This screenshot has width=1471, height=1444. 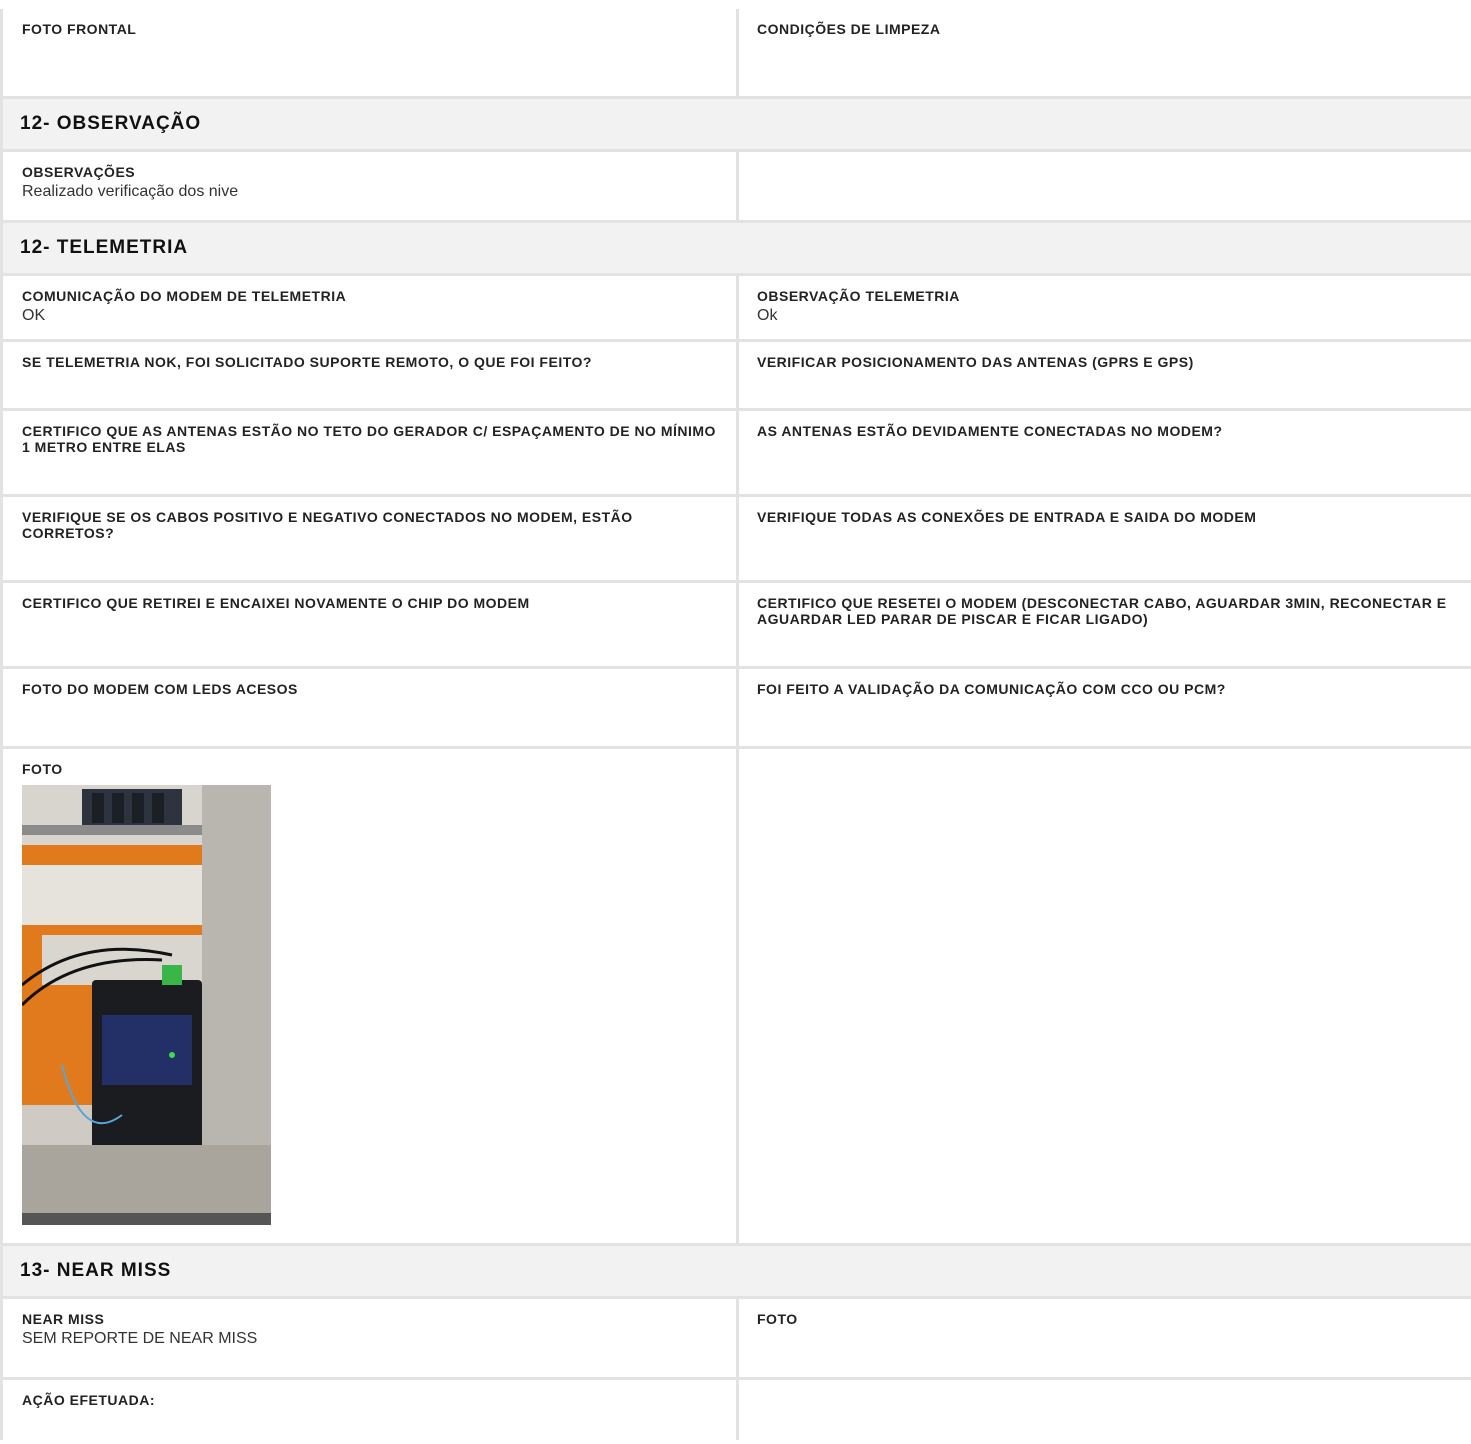 What do you see at coordinates (735, 249) in the screenshot?
I see `section-header-telemetria: 12- TELEMETRIA` at bounding box center [735, 249].